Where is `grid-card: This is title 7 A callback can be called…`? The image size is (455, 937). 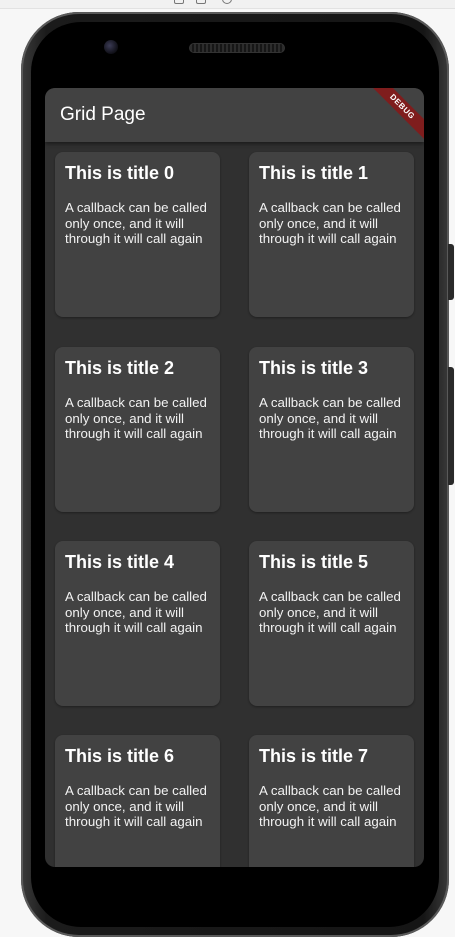
grid-card: This is title 7 A callback can be called… is located at coordinates (331, 801).